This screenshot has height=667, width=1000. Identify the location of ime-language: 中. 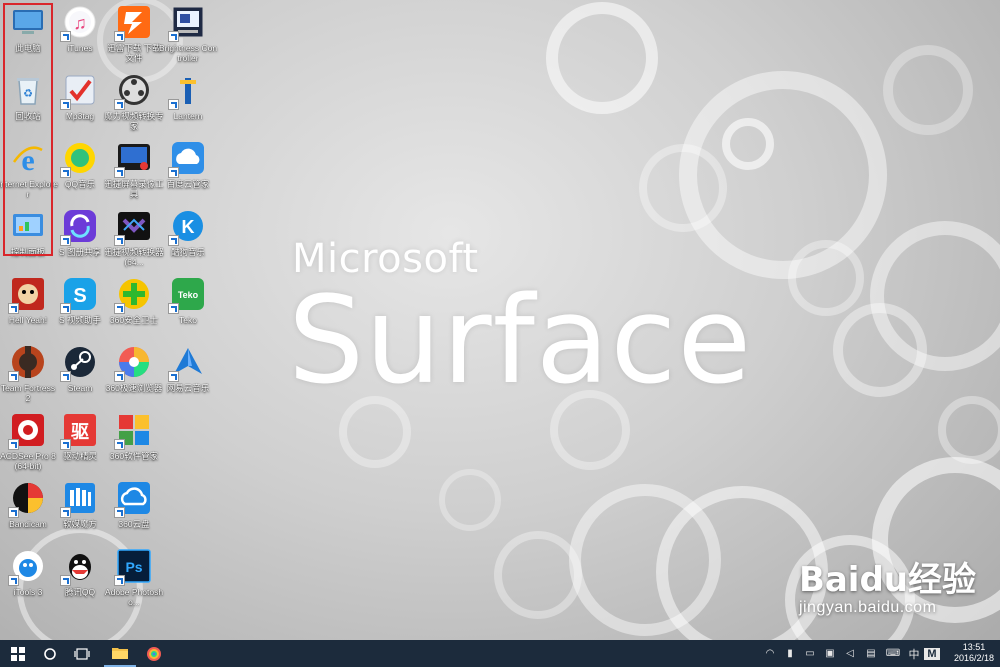
(914, 654).